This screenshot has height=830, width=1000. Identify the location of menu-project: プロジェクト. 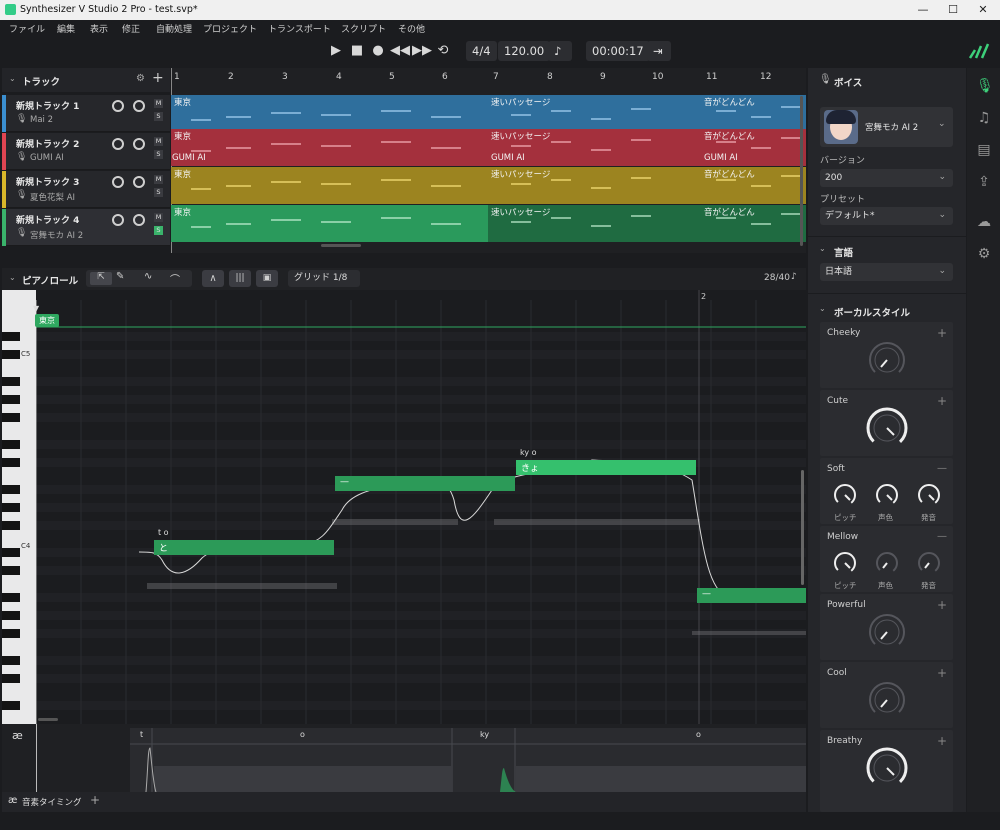
(230, 28).